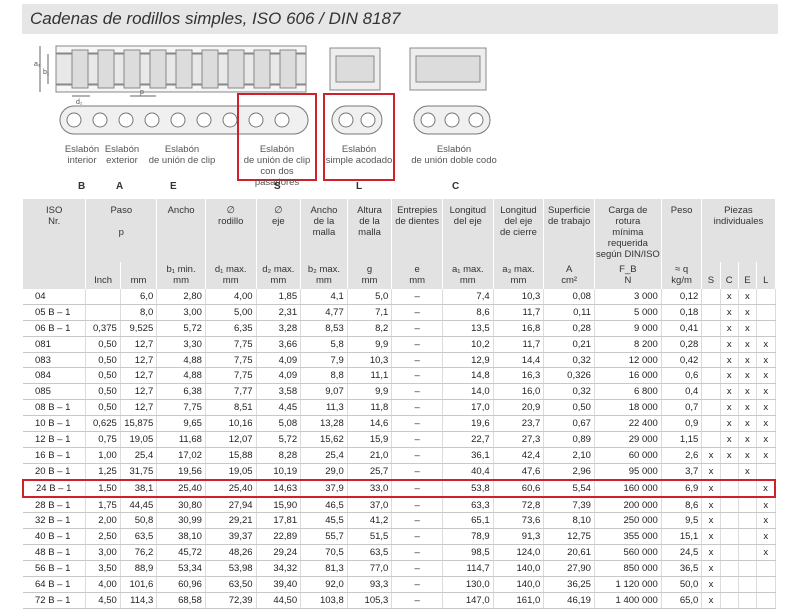  I want to click on cell-a1: 13,5, so click(468, 328).